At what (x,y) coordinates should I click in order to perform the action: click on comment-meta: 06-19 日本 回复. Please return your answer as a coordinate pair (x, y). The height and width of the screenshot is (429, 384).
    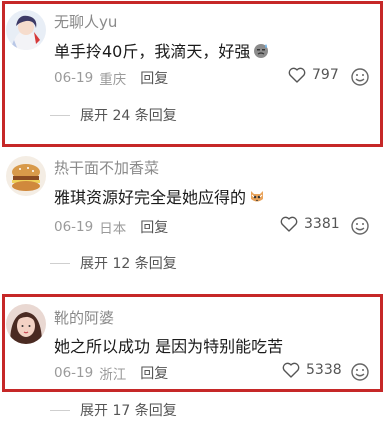
    Looking at the image, I should click on (111, 227).